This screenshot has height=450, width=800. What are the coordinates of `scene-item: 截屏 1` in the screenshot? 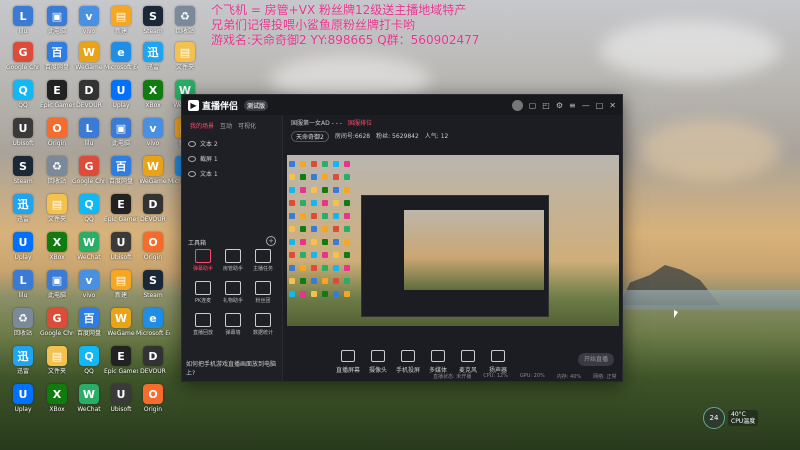 It's located at (232, 158).